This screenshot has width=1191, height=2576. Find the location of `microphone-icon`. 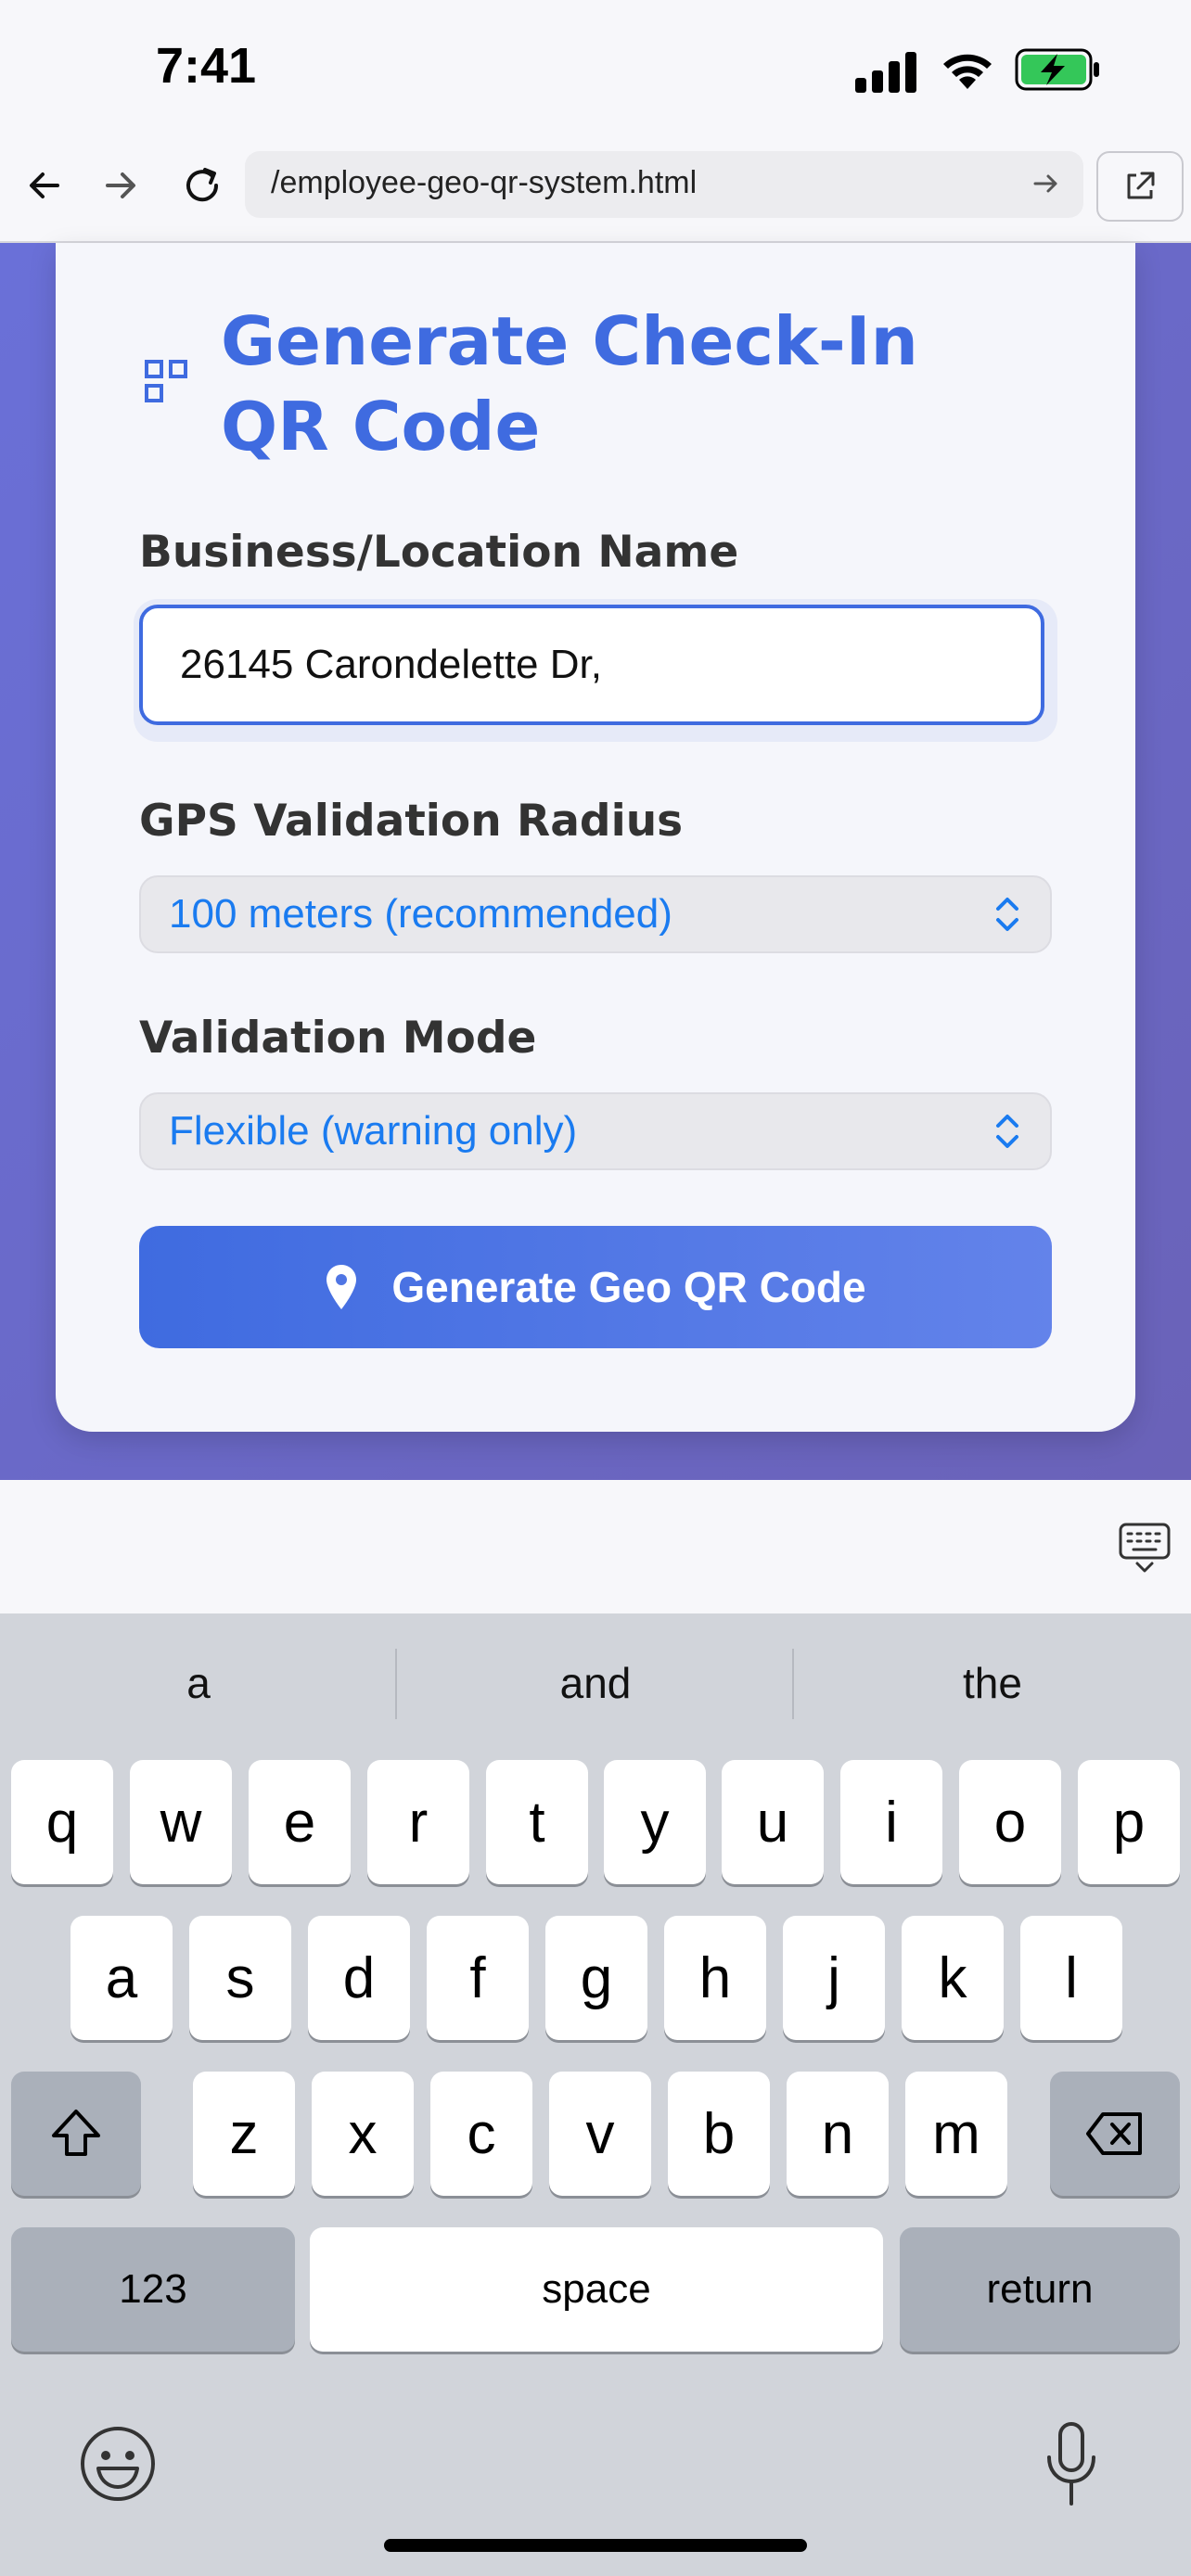

microphone-icon is located at coordinates (1071, 2464).